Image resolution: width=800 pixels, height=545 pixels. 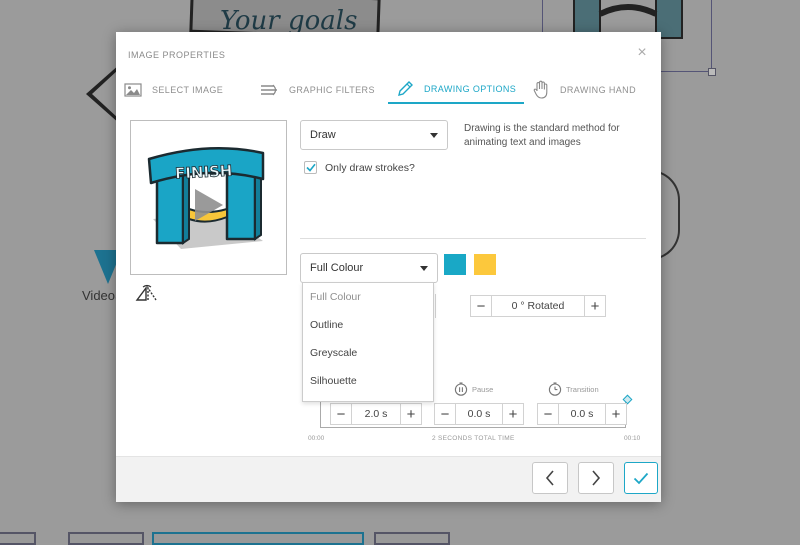 I want to click on hand-icon, so click(x=540, y=89).